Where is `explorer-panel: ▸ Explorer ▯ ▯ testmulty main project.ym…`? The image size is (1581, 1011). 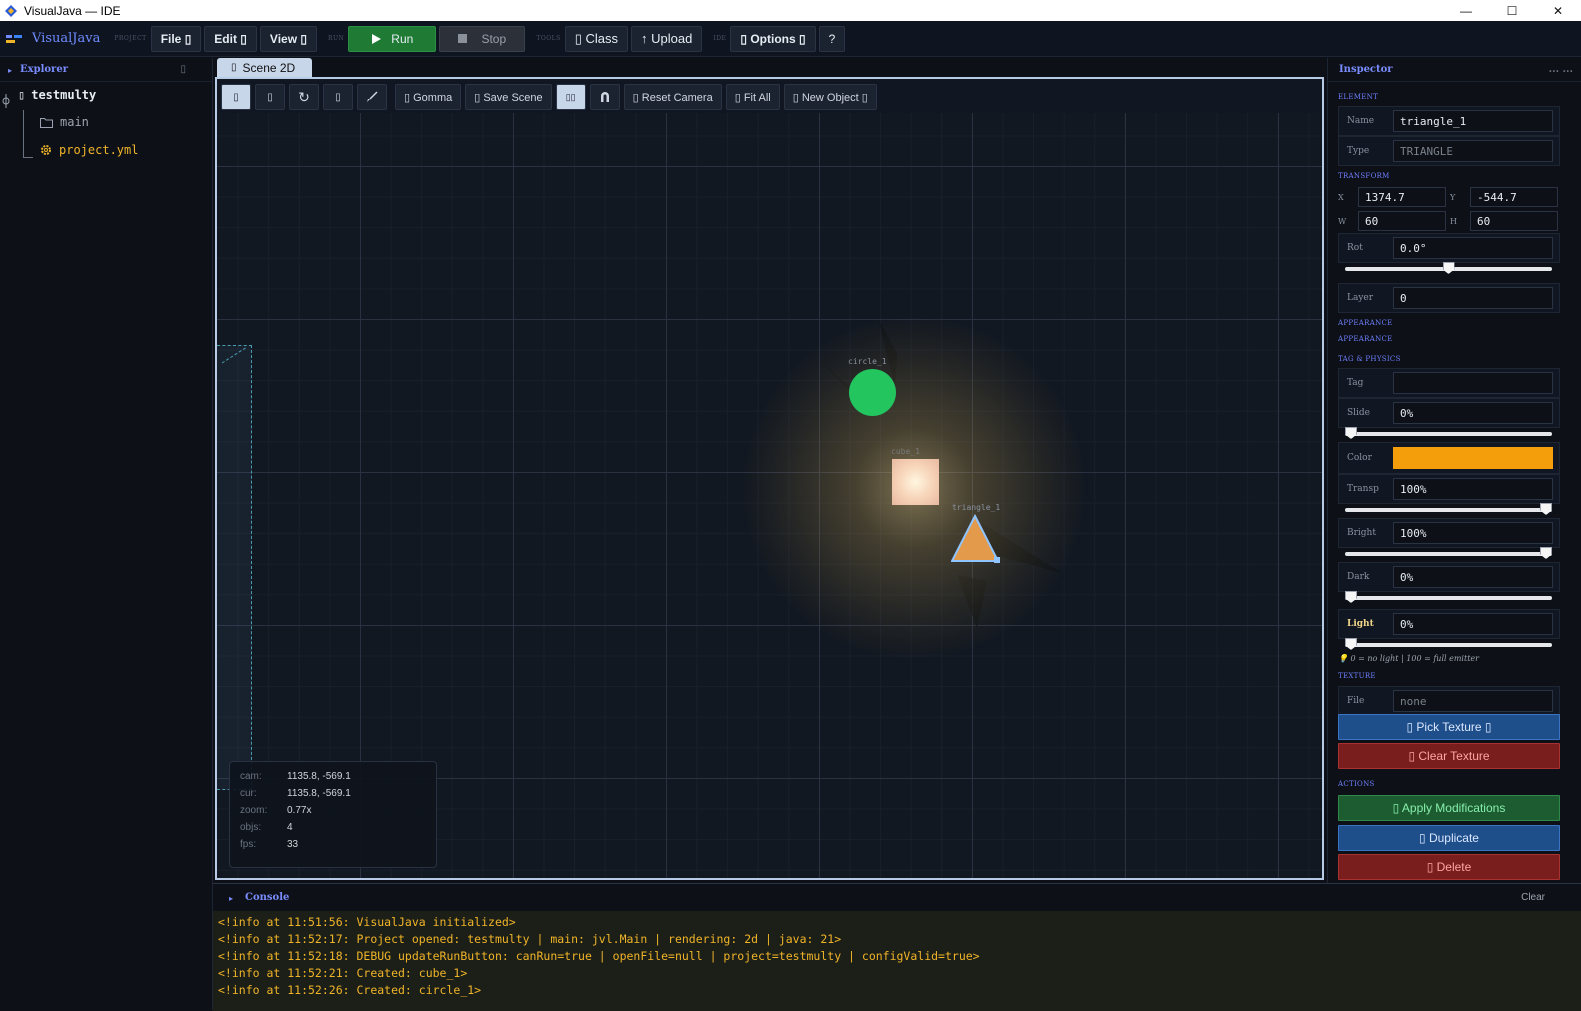 explorer-panel: ▸ Explorer ▯ ▯ testmulty main project.ym… is located at coordinates (106, 534).